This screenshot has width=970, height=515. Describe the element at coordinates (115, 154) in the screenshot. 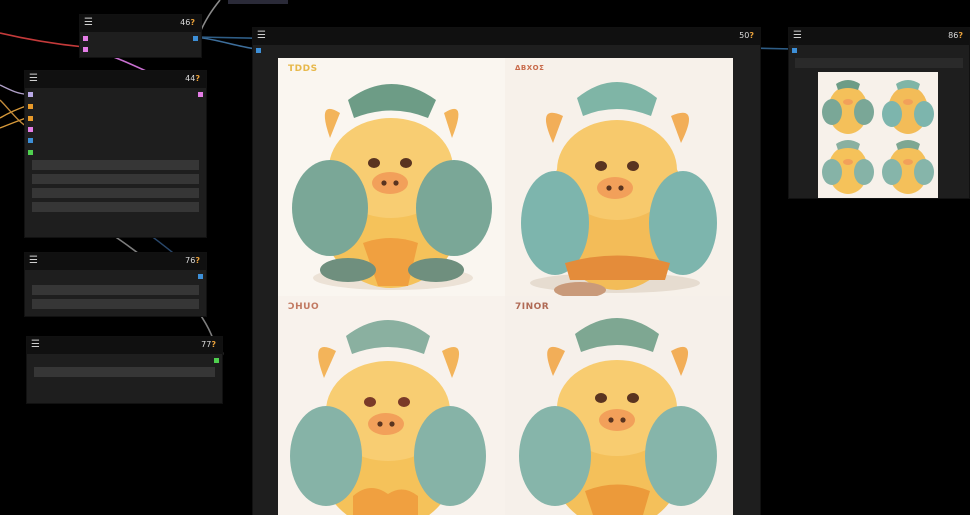

I see `node-44: ☰ 44?` at that location.